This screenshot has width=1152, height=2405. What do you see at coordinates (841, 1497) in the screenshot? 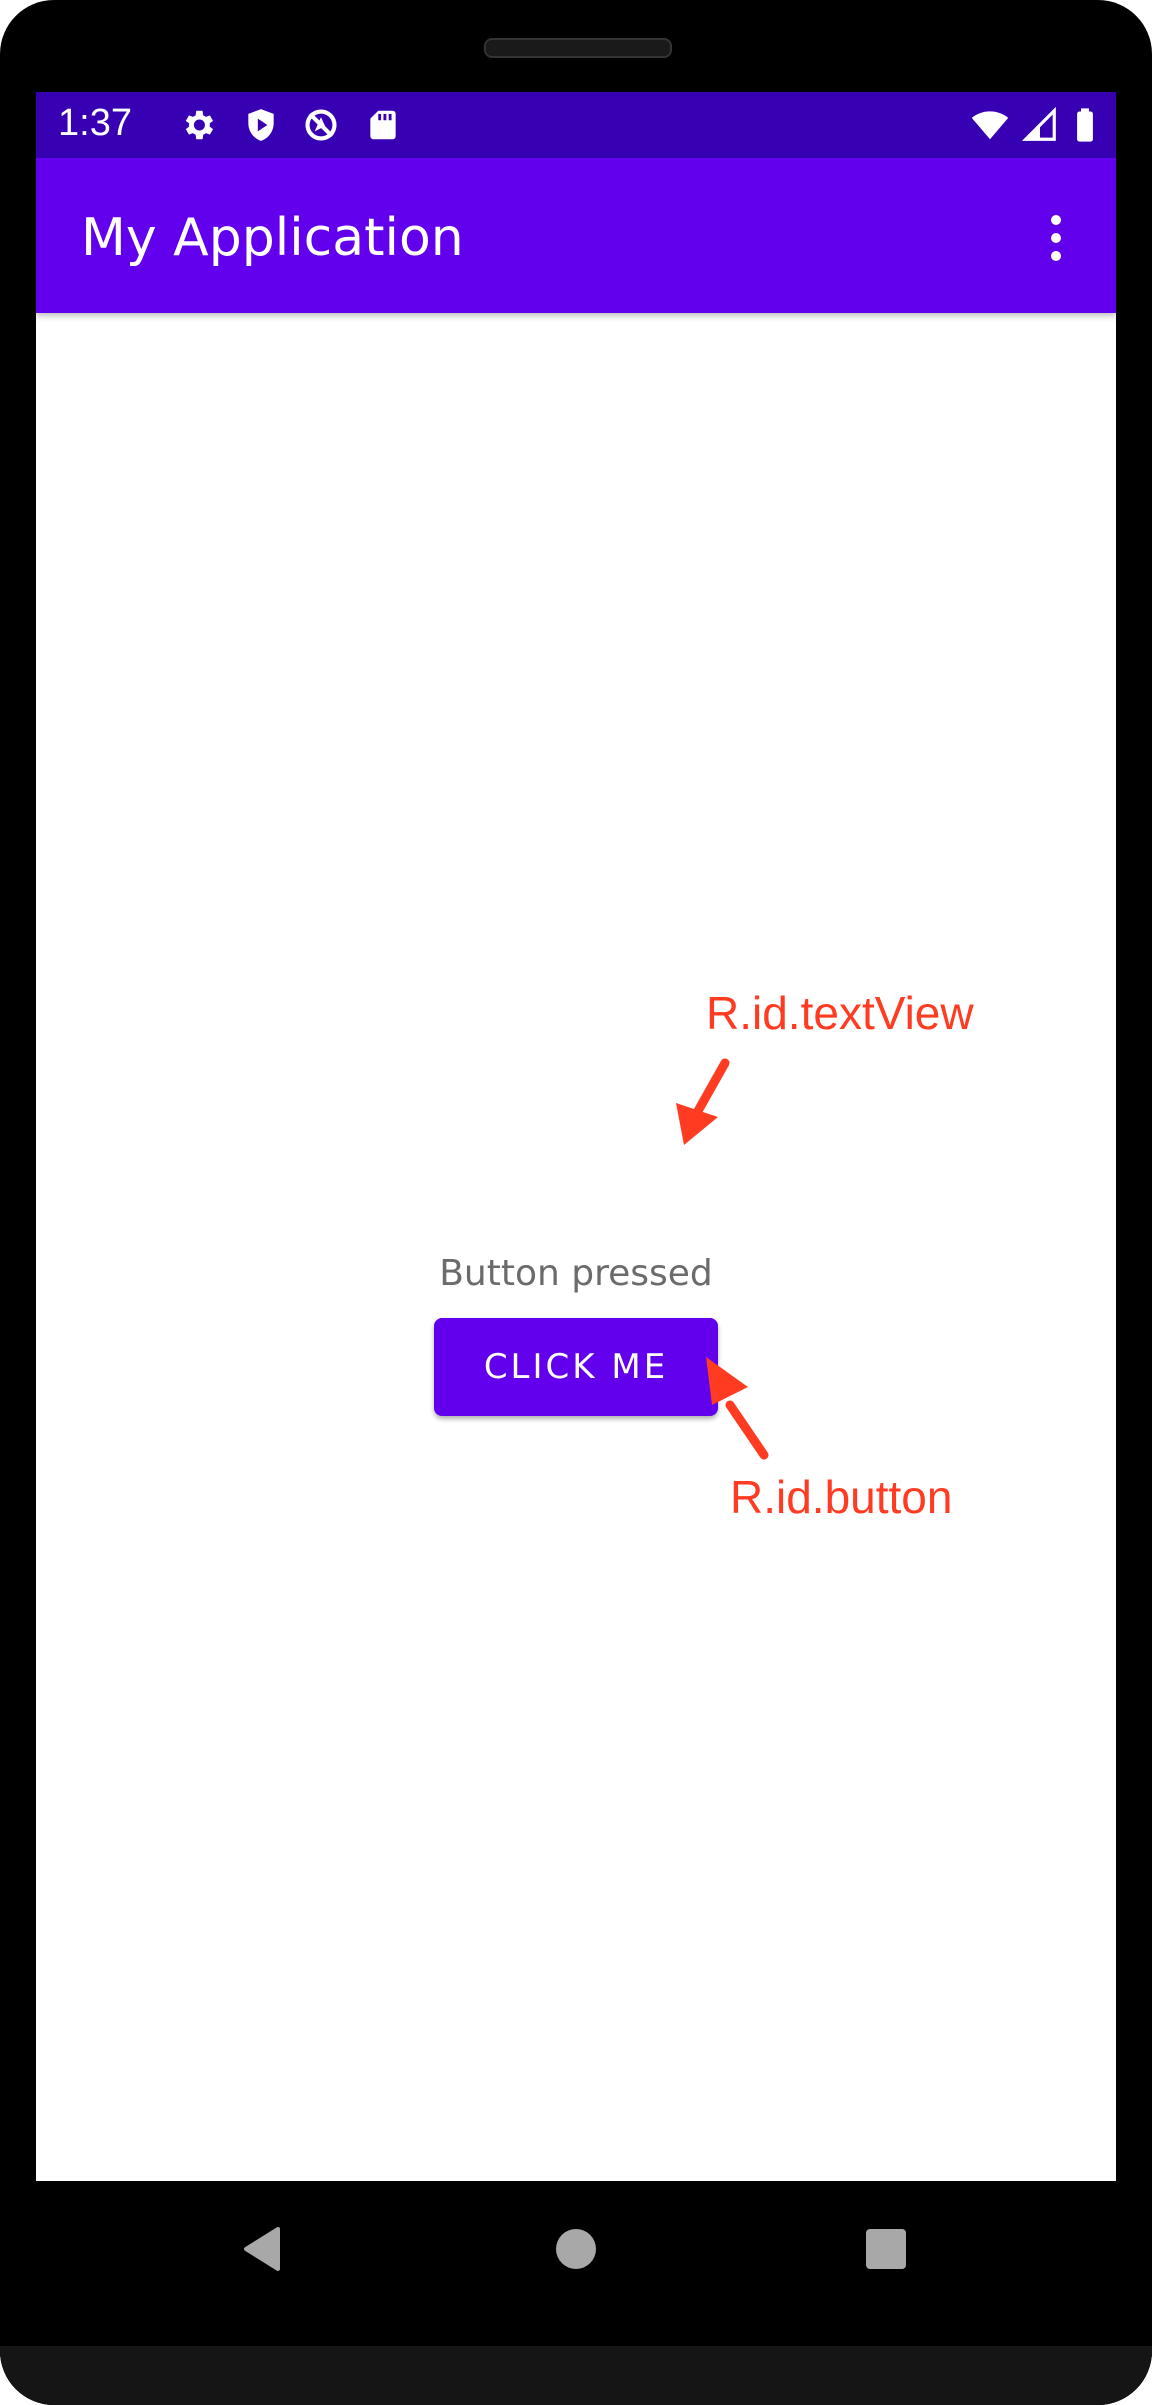
I see `button-annotation: R.id.button` at bounding box center [841, 1497].